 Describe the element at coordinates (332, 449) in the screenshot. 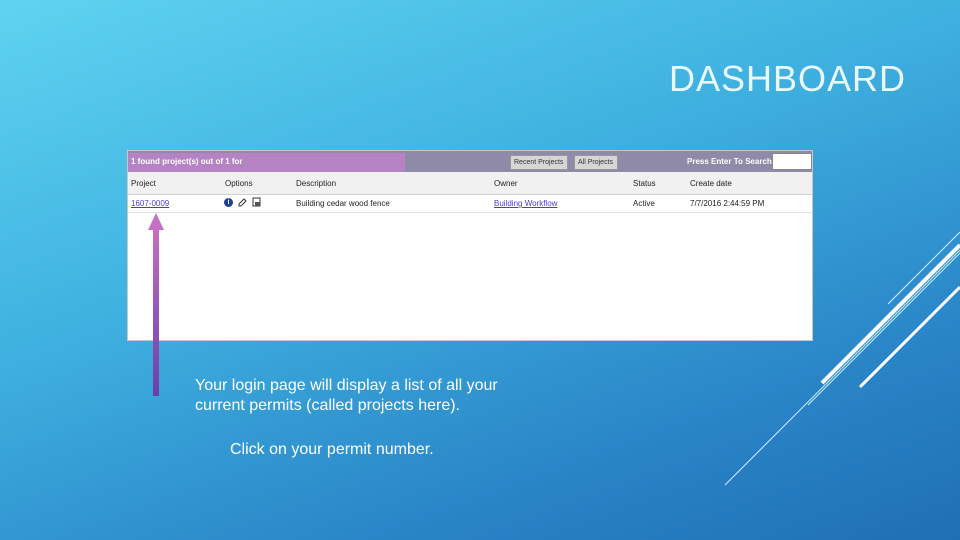

I see `caption-instruction: Click on your permit number.` at that location.